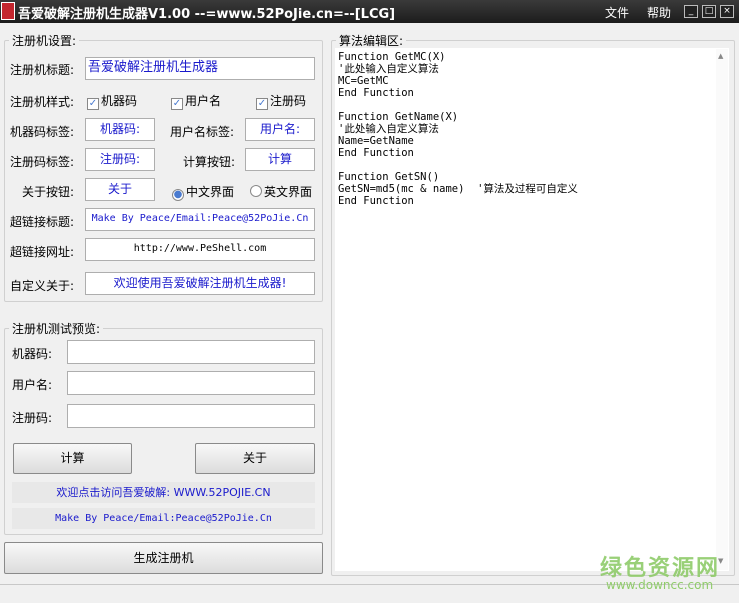  What do you see at coordinates (44, 40) in the screenshot?
I see `settings-legend: 注册机设置:` at bounding box center [44, 40].